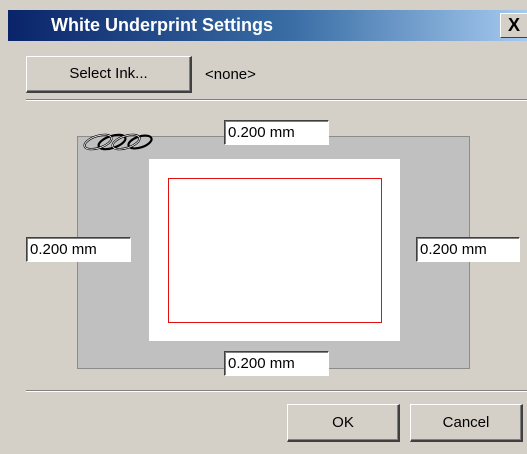 The height and width of the screenshot is (454, 527). What do you see at coordinates (343, 423) in the screenshot?
I see `ok-button: OK` at bounding box center [343, 423].